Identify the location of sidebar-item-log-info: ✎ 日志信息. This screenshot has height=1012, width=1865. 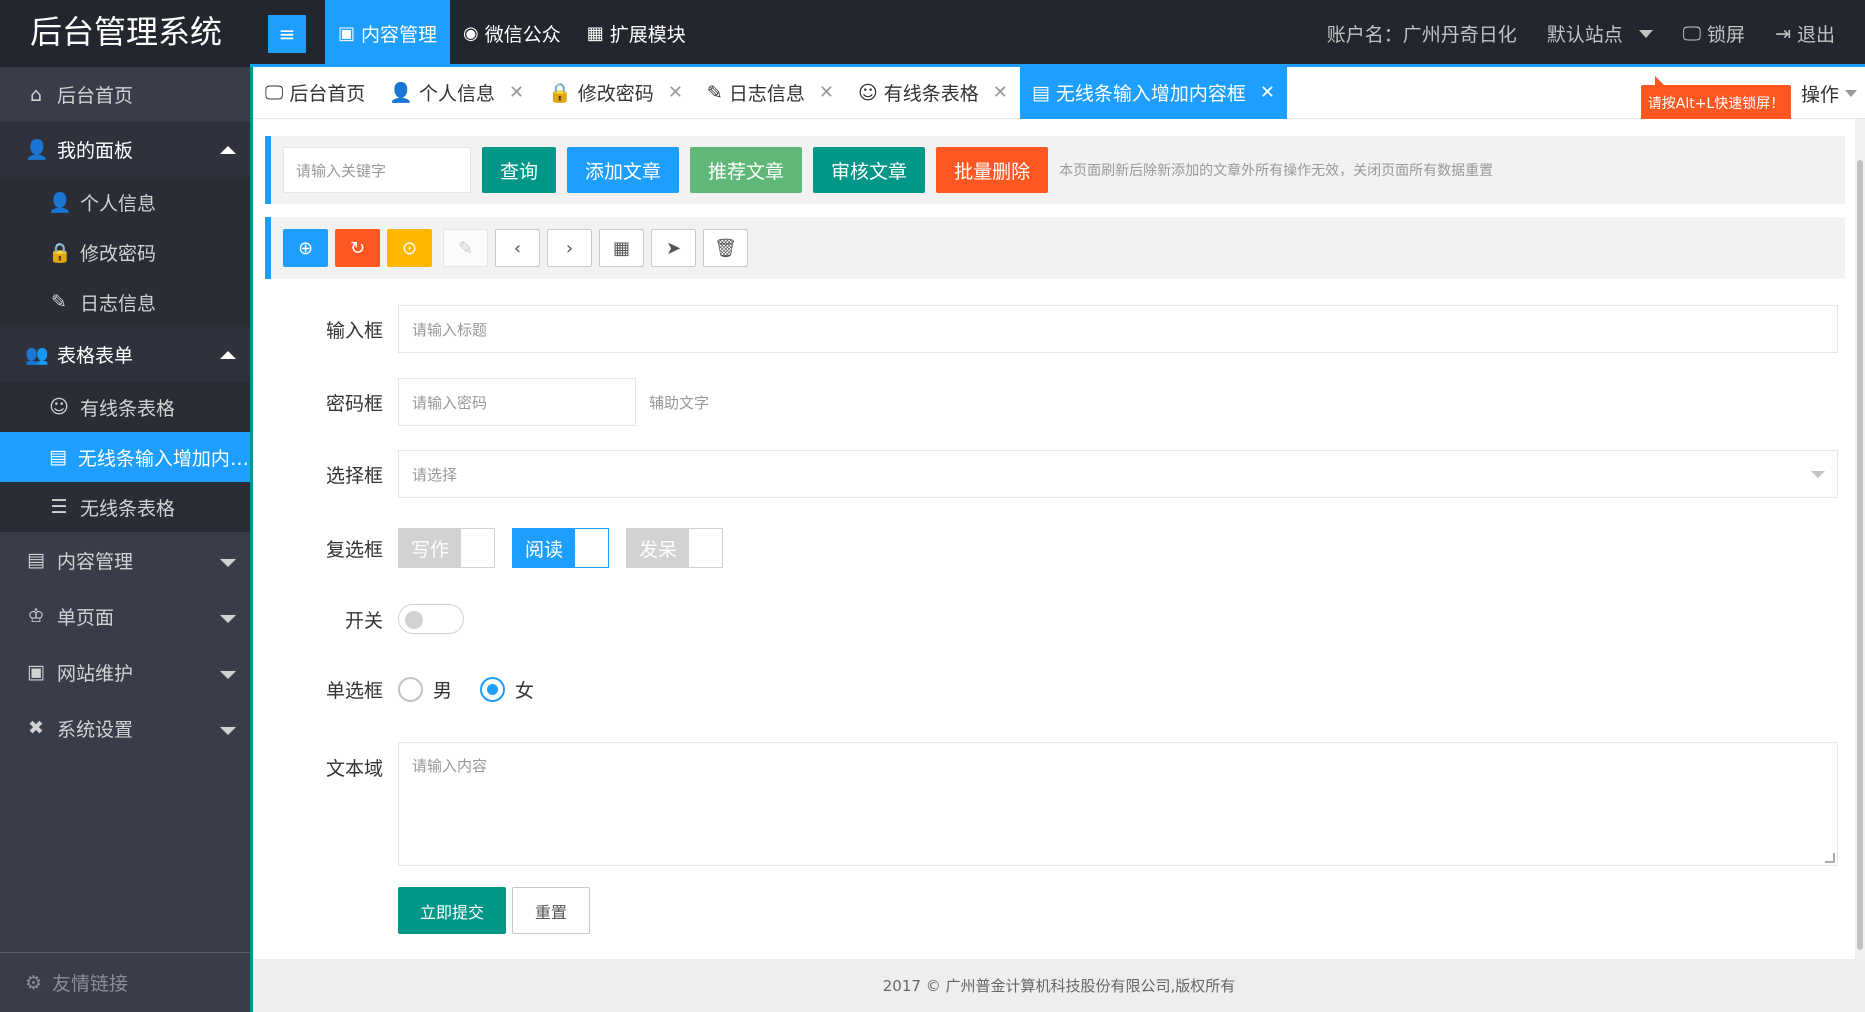
(125, 302).